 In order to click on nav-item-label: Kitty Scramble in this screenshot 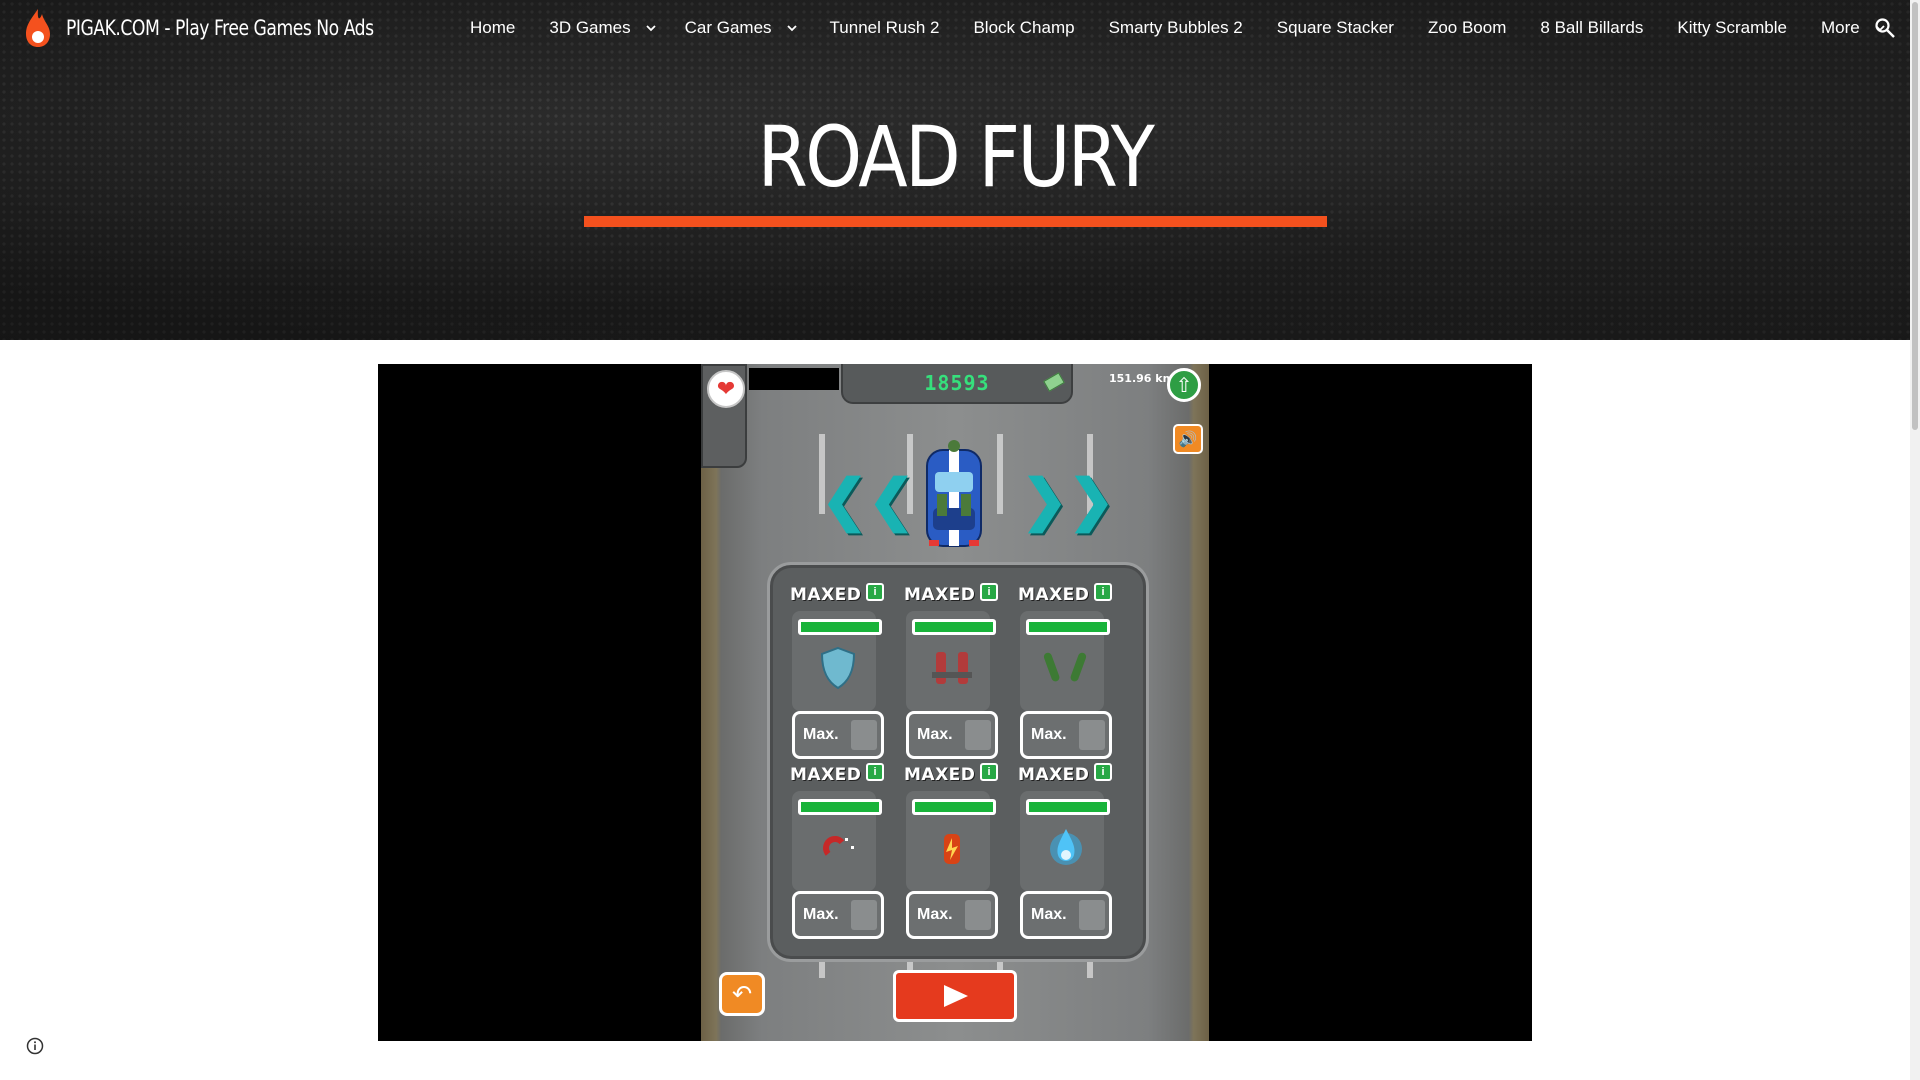, I will do `click(1732, 28)`.